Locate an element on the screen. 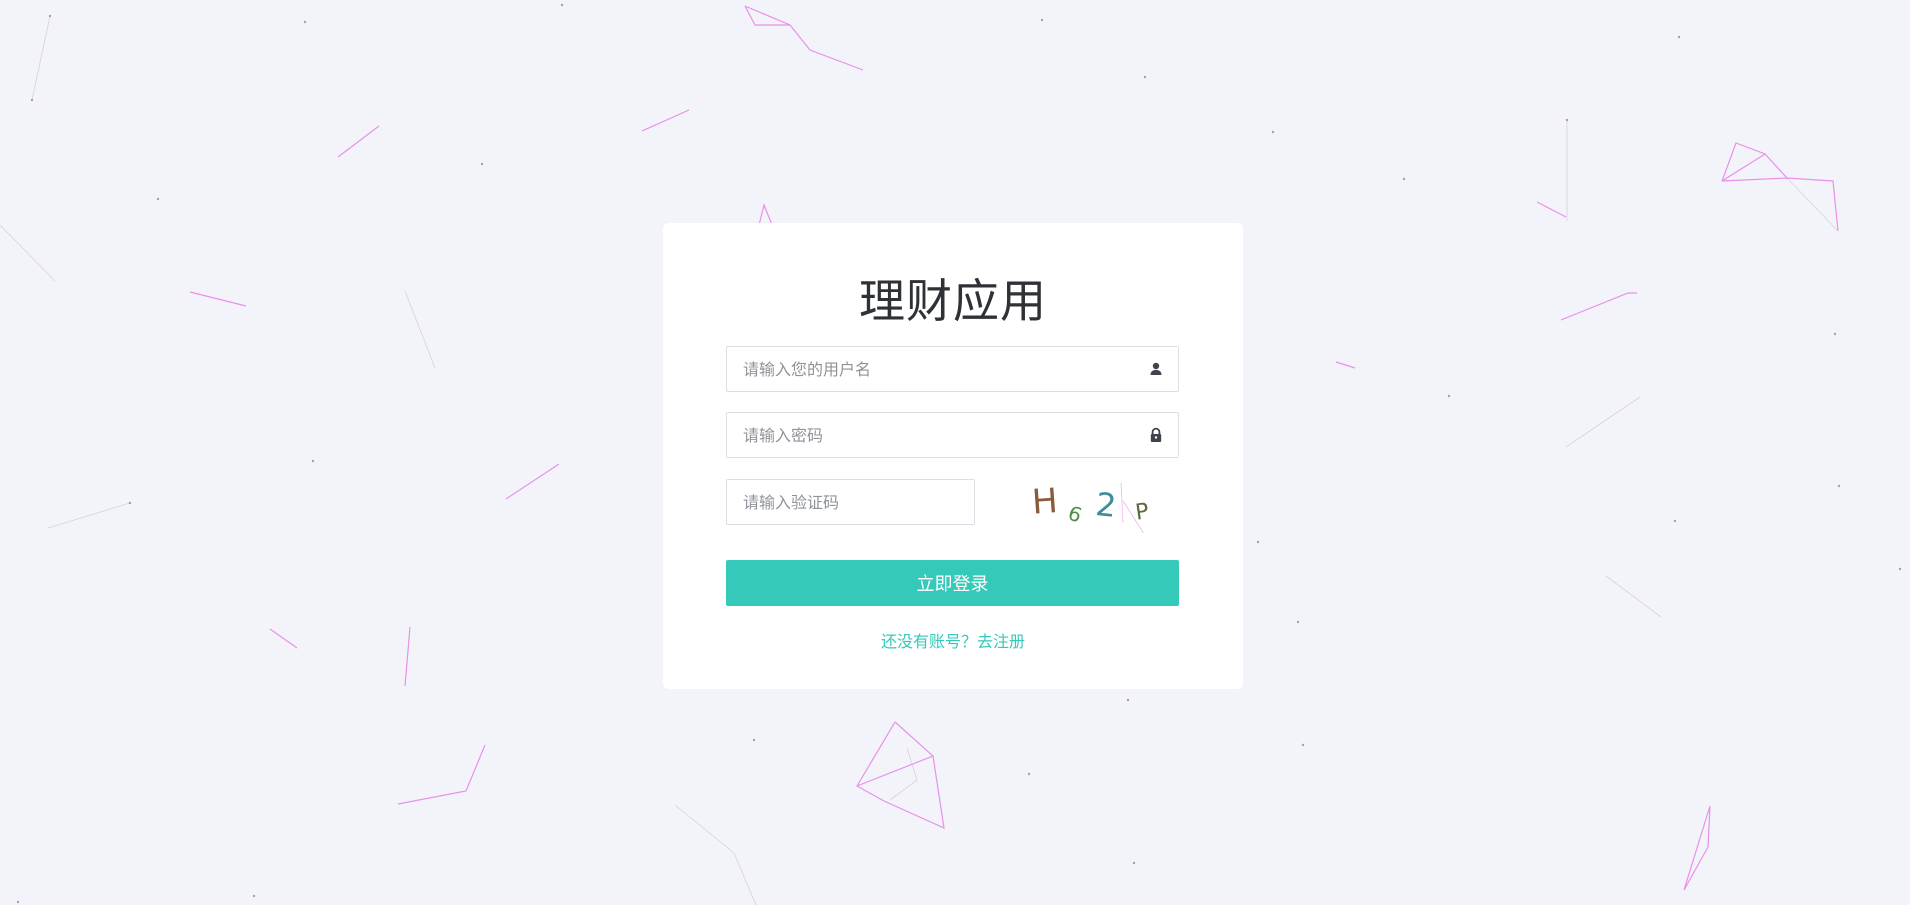 Image resolution: width=1910 pixels, height=905 pixels. captcha-image: H 6 2 P is located at coordinates (1098, 502).